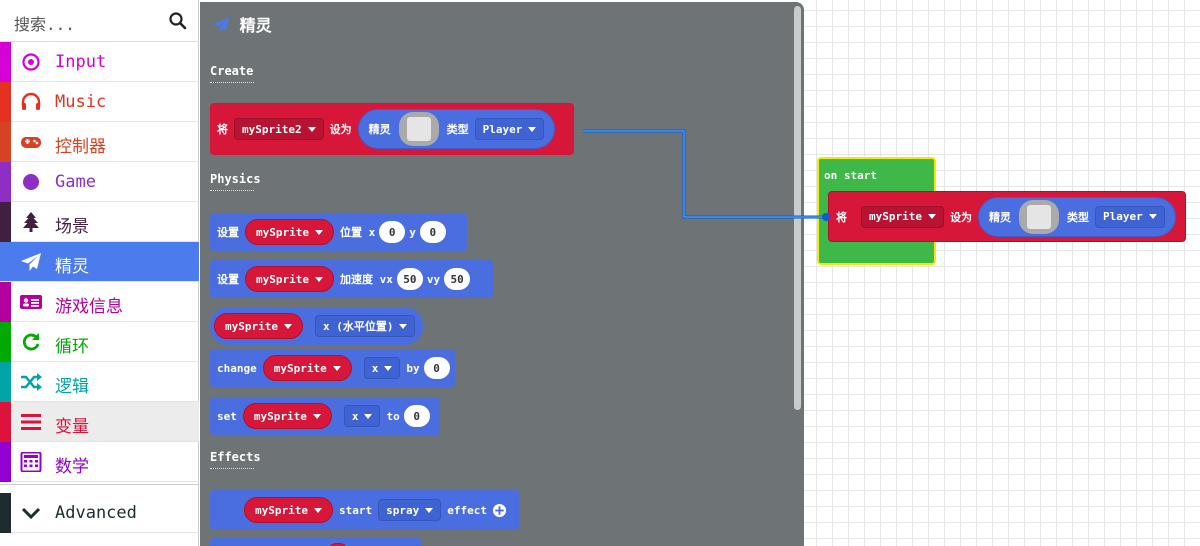 The height and width of the screenshot is (546, 1200). Describe the element at coordinates (31, 142) in the screenshot. I see `gamepad-icon` at that location.